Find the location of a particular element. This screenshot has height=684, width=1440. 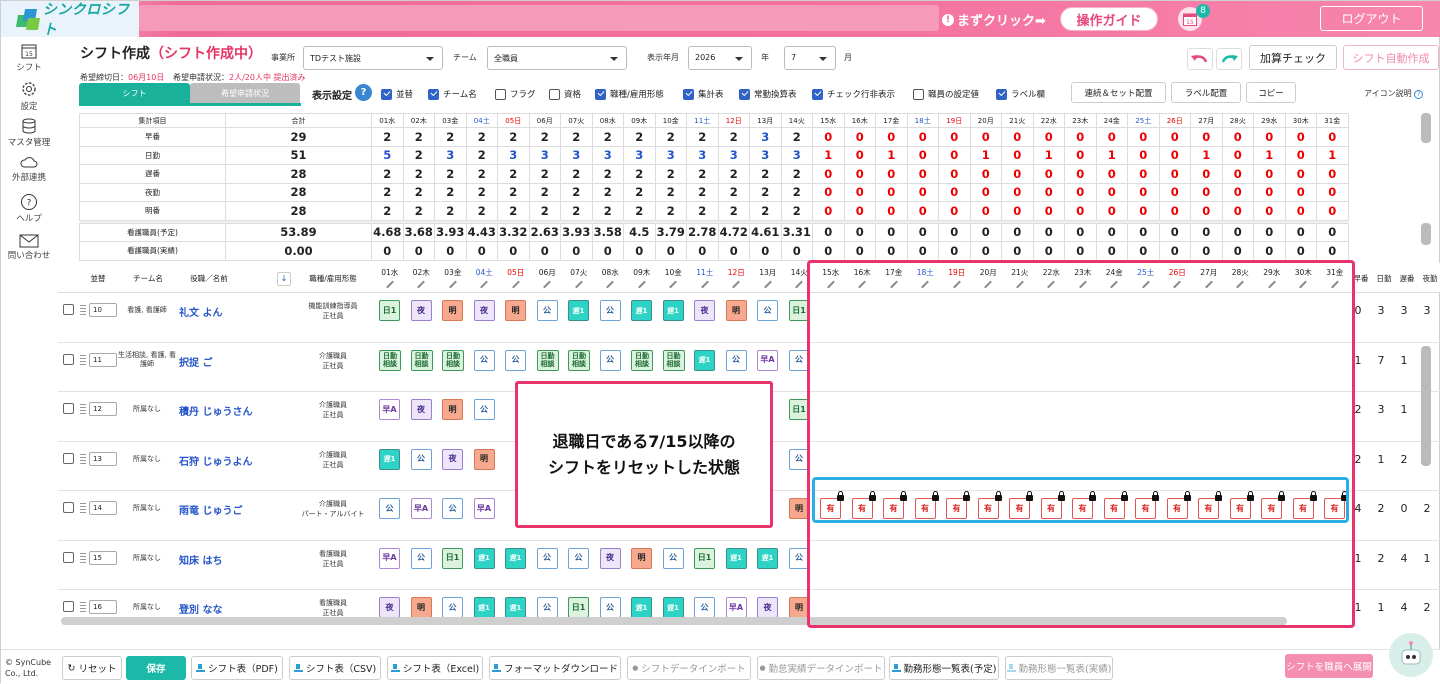

display-option-7: チェック行非表示 is located at coordinates (853, 94).